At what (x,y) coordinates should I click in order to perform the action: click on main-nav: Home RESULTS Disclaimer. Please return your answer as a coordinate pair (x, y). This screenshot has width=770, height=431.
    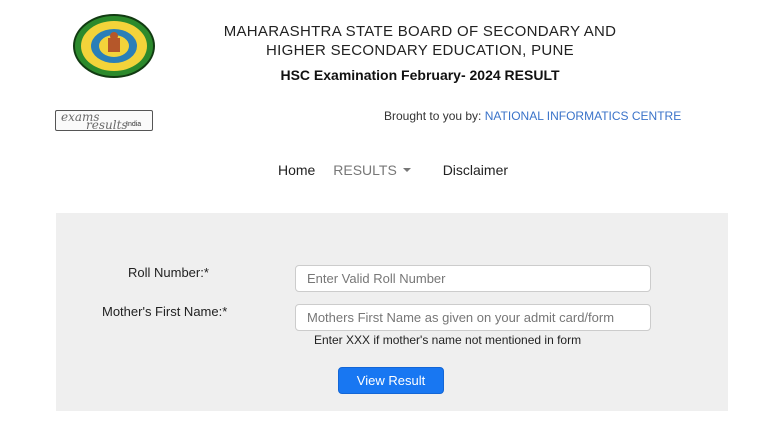
    Looking at the image, I should click on (400, 170).